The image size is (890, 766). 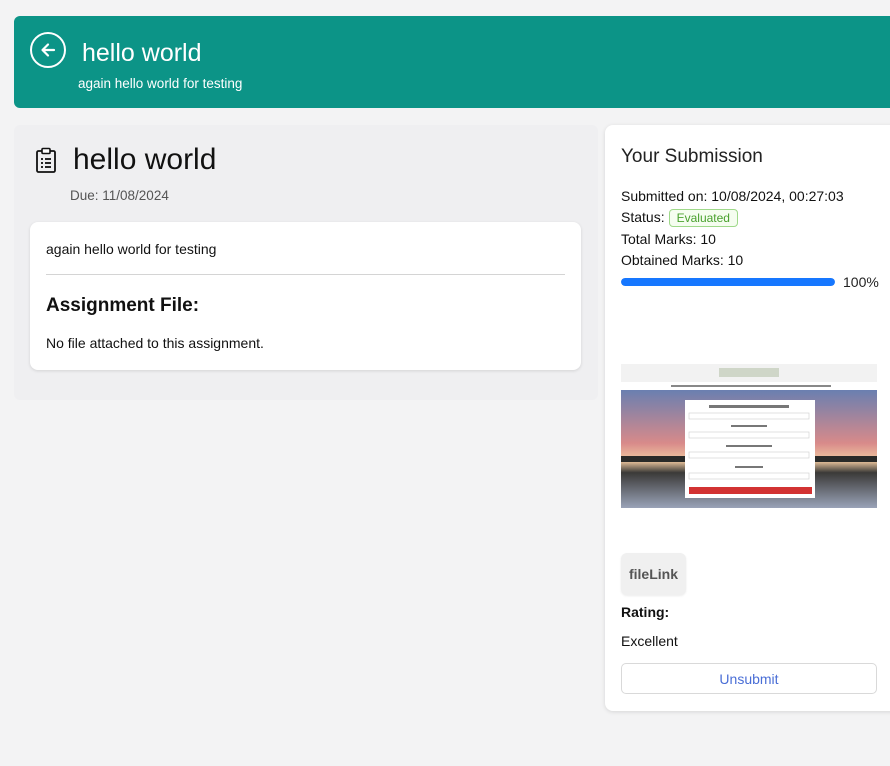 What do you see at coordinates (145, 159) in the screenshot?
I see `assignment-title: hello world` at bounding box center [145, 159].